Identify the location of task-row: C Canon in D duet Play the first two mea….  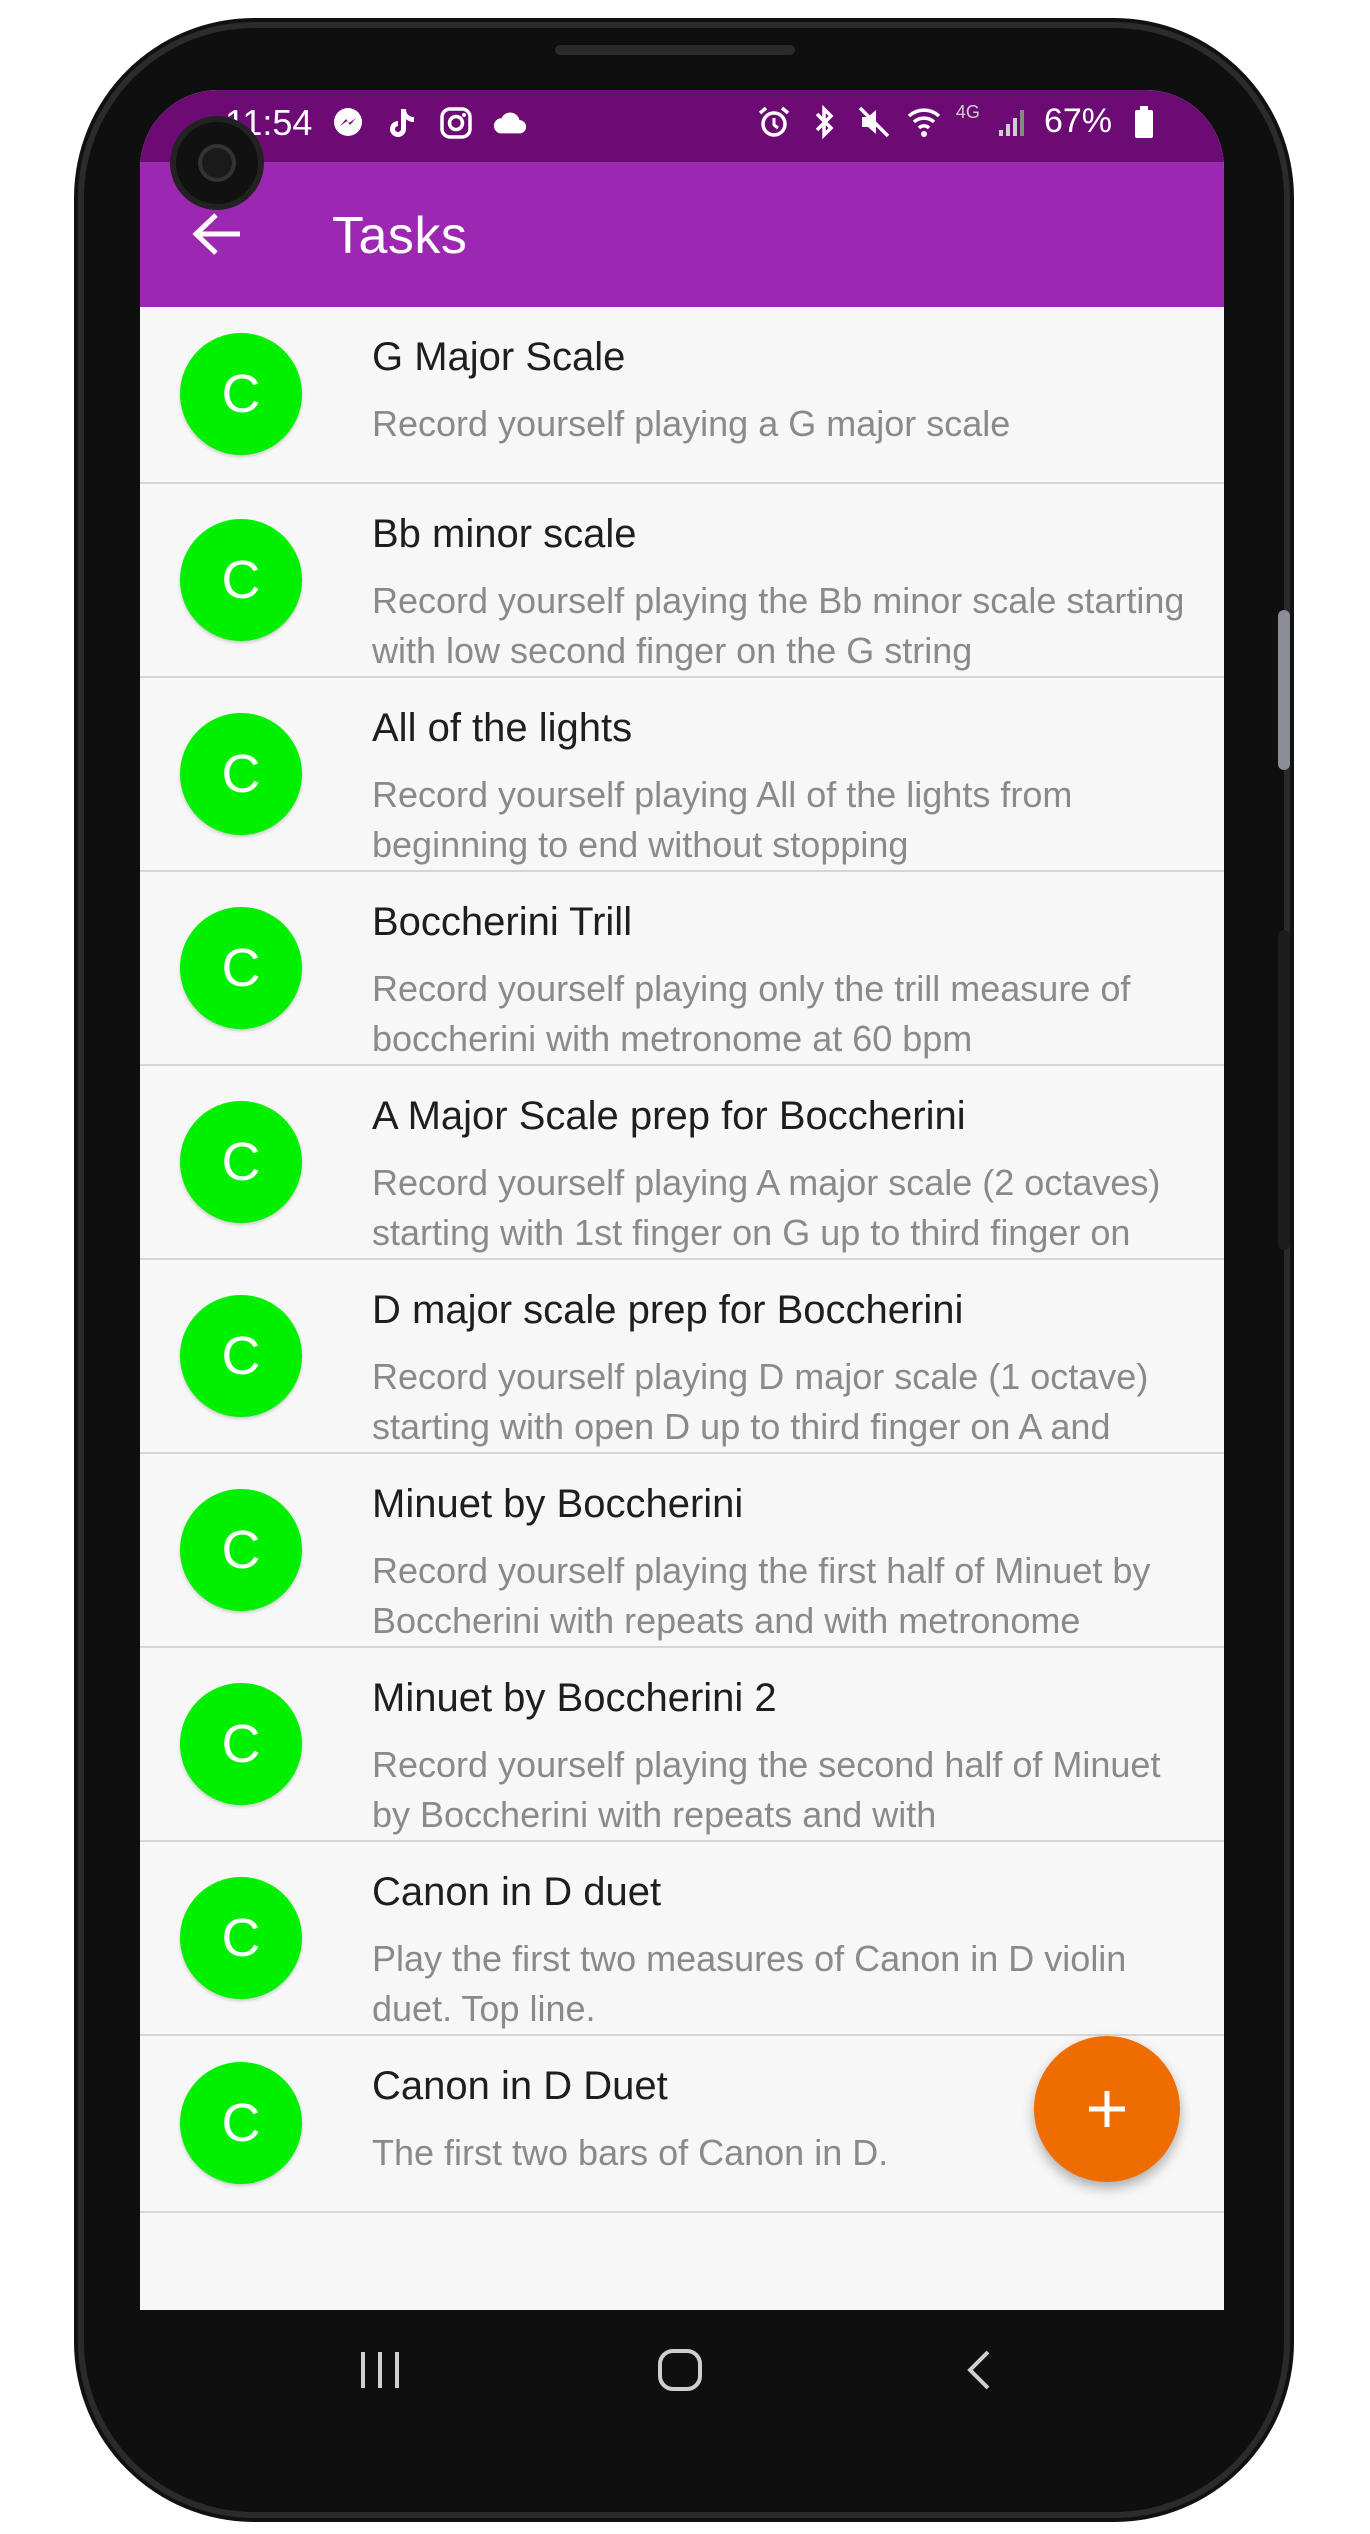
(682, 1939).